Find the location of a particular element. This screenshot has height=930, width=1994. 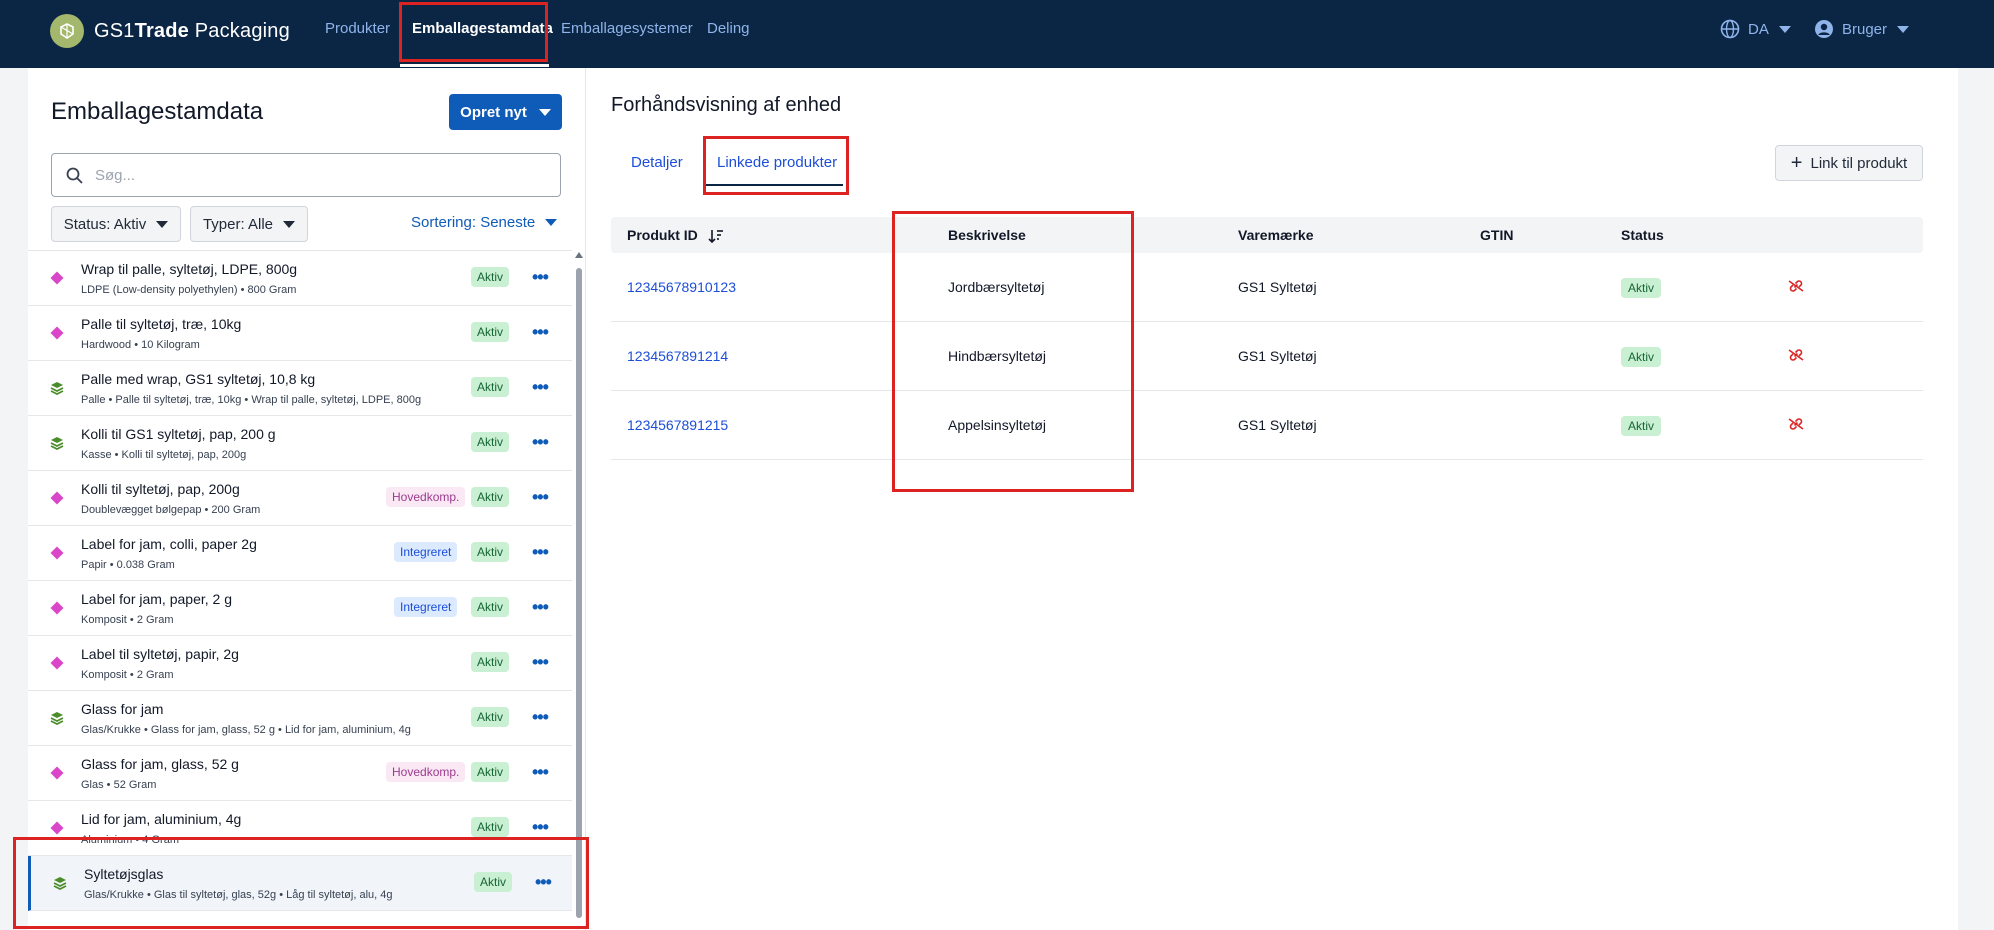

item-details: Glas • 52 Gram is located at coordinates (119, 785).